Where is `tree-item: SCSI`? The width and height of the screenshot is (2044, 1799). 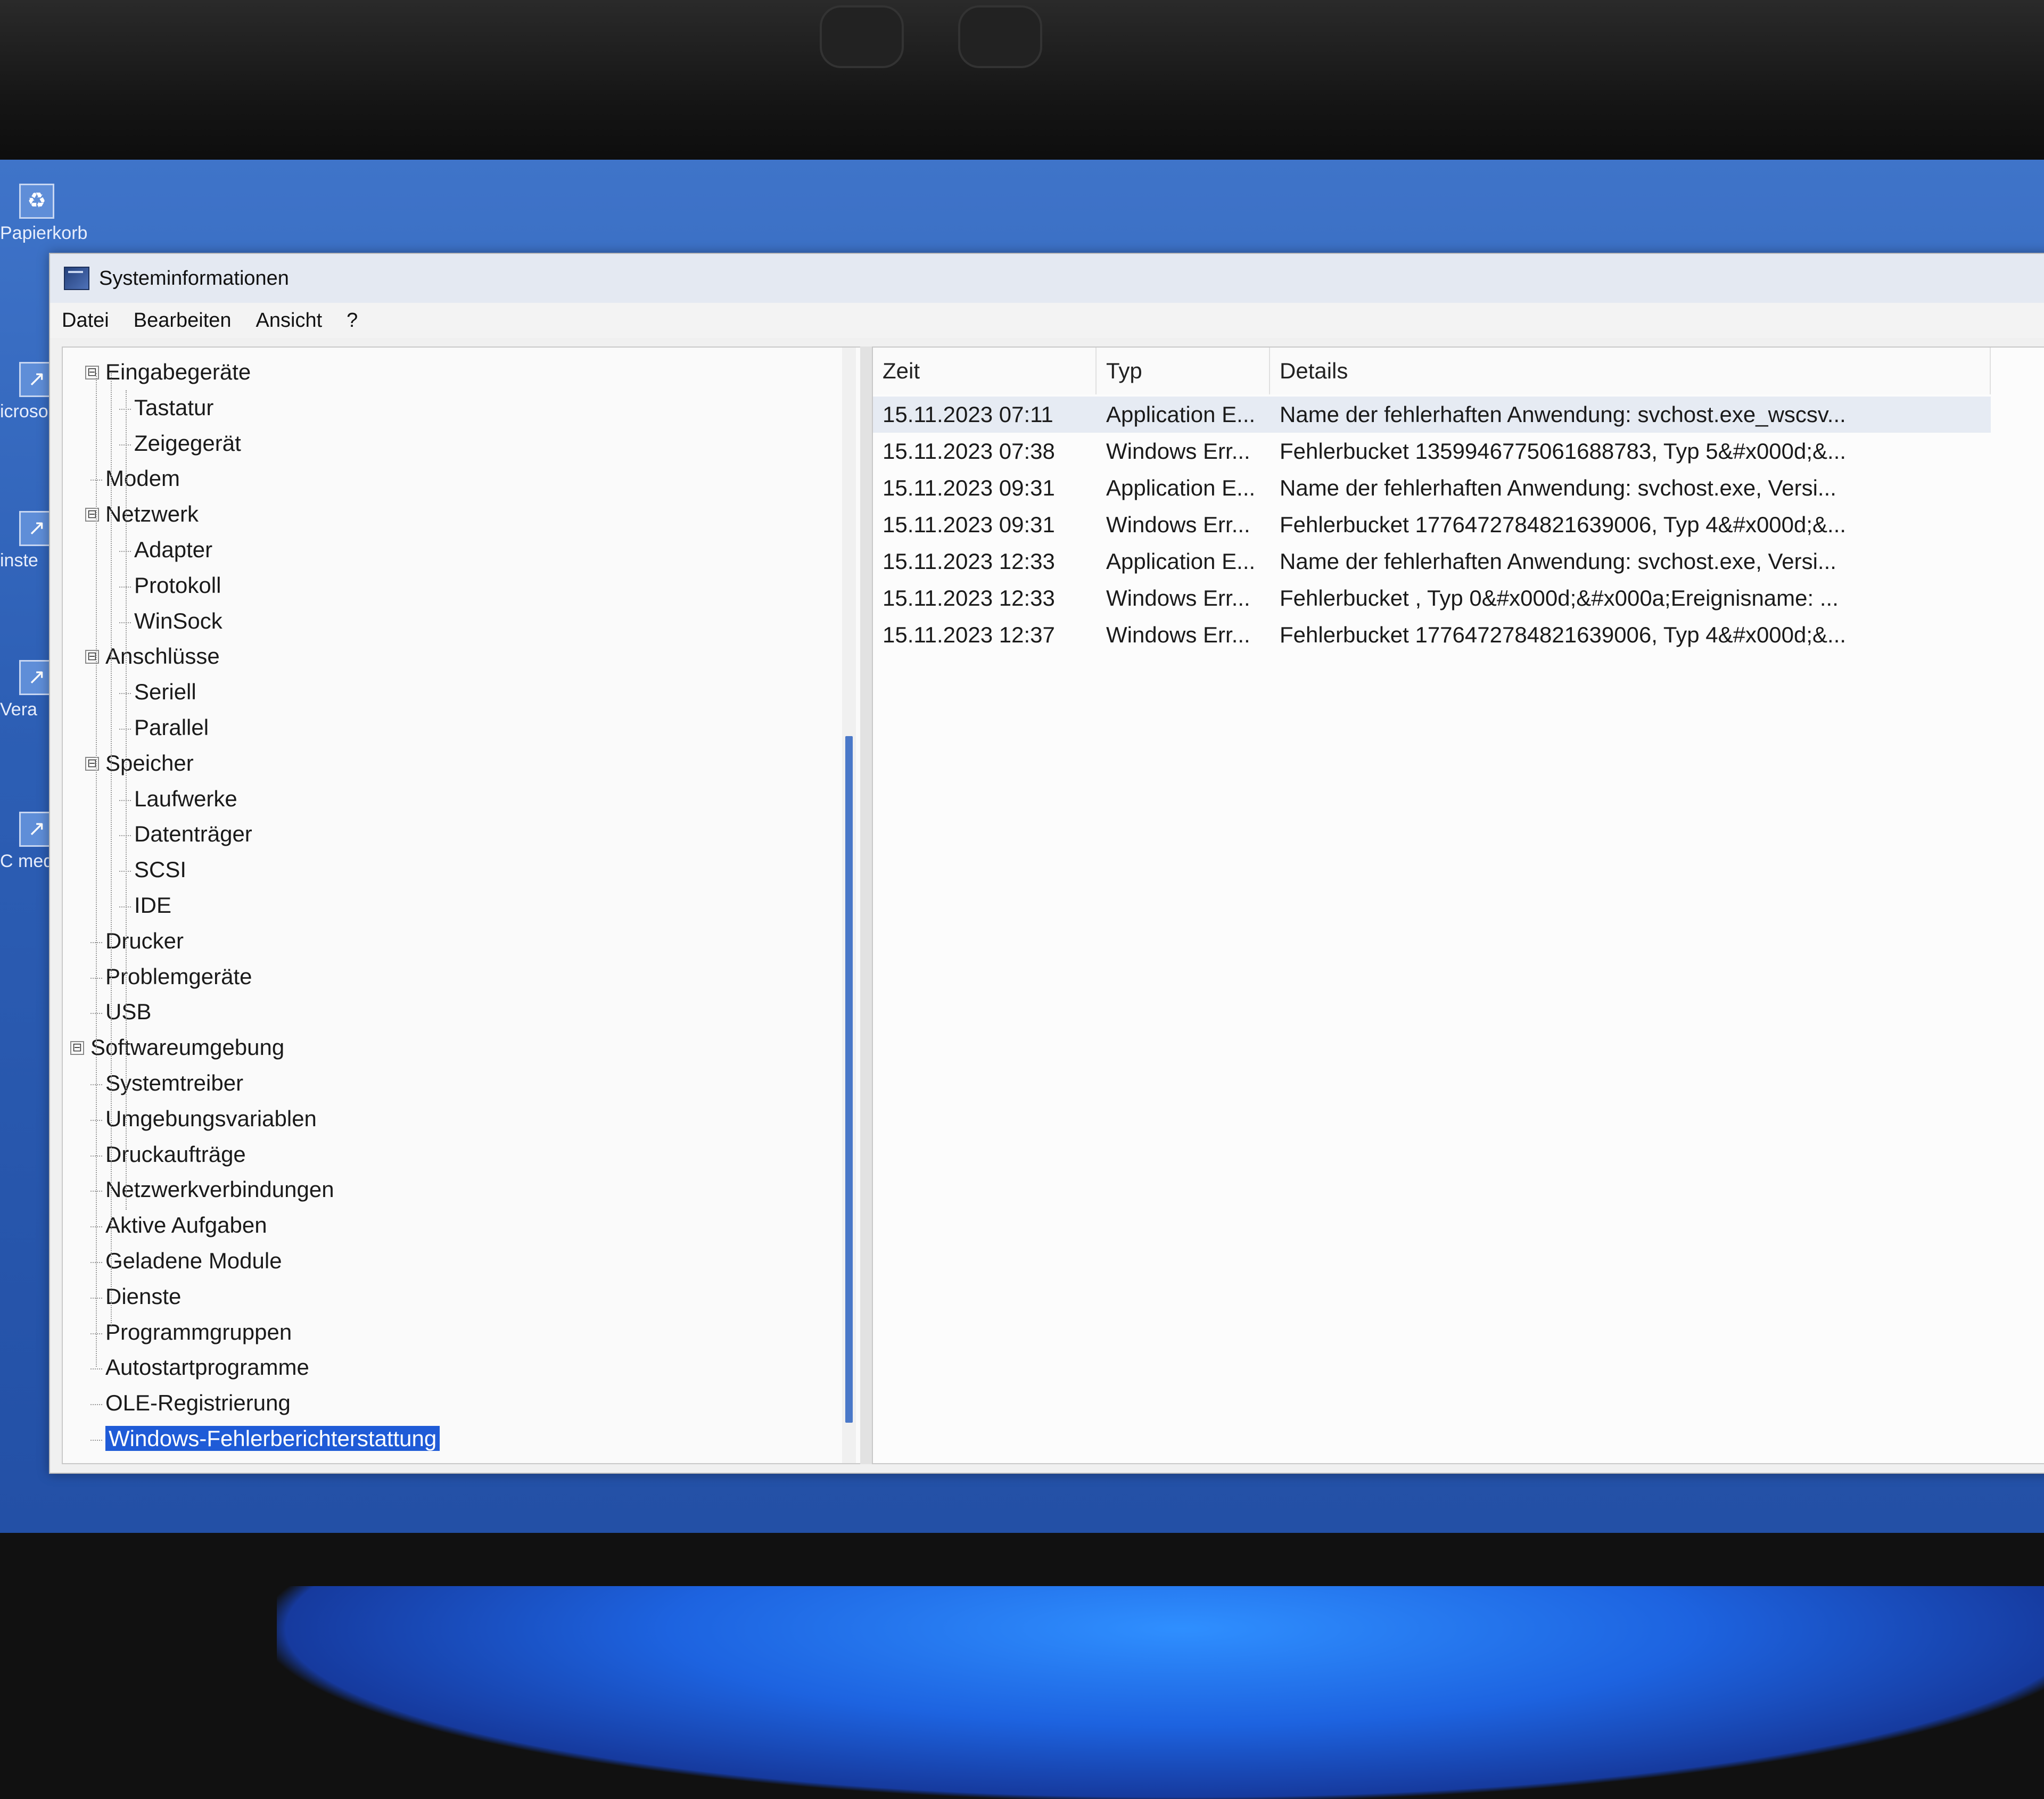 tree-item: SCSI is located at coordinates (160, 870).